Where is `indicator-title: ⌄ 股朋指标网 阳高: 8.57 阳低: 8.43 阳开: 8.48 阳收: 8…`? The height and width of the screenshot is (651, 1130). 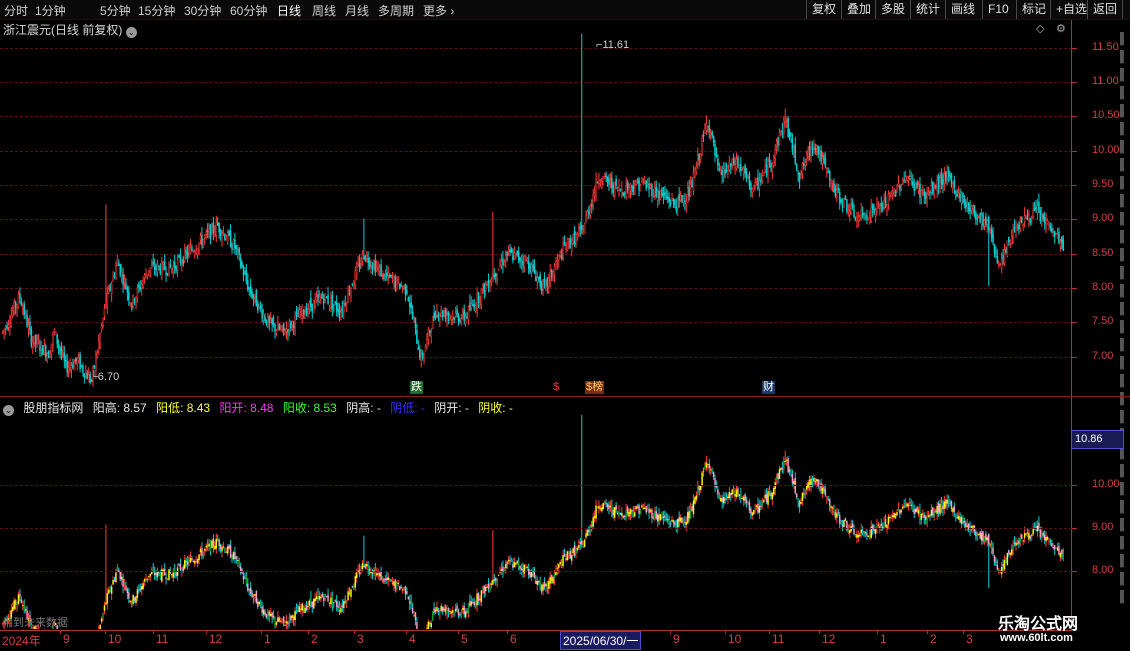 indicator-title: ⌄ 股朋指标网 阳高: 8.57 阳低: 8.43 阳开: 8.48 阳收: 8… is located at coordinates (261, 407).